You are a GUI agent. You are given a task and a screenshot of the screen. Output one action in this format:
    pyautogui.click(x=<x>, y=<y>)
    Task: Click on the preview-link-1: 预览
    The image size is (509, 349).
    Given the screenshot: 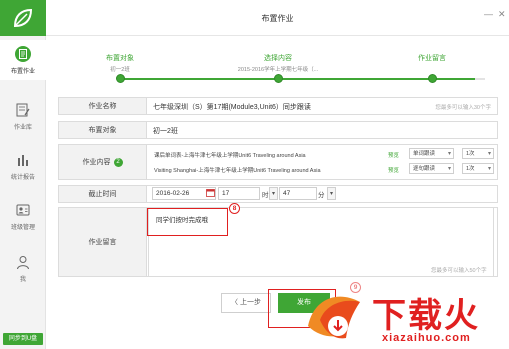 What is the action you would take?
    pyautogui.click(x=393, y=155)
    